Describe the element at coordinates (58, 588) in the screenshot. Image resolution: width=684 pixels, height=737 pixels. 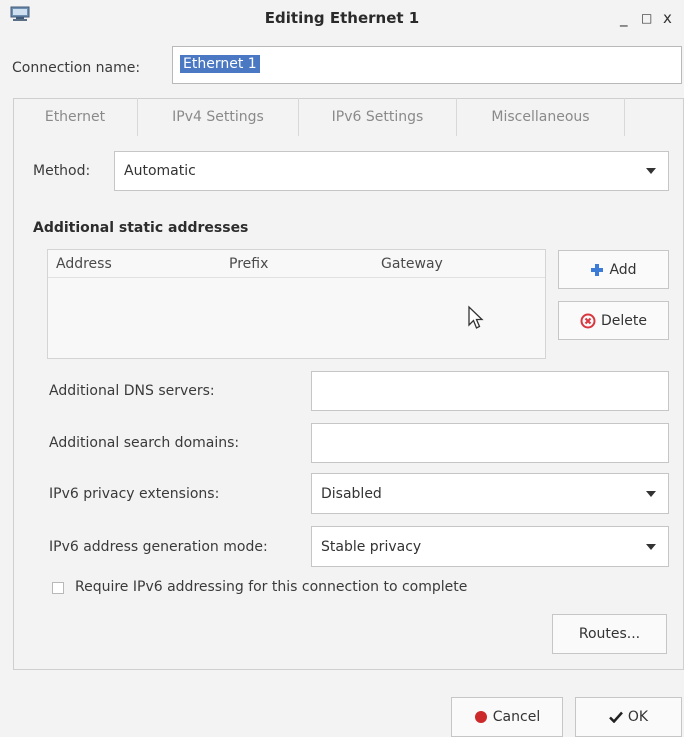
I see `require-ipv6-checkbox` at that location.